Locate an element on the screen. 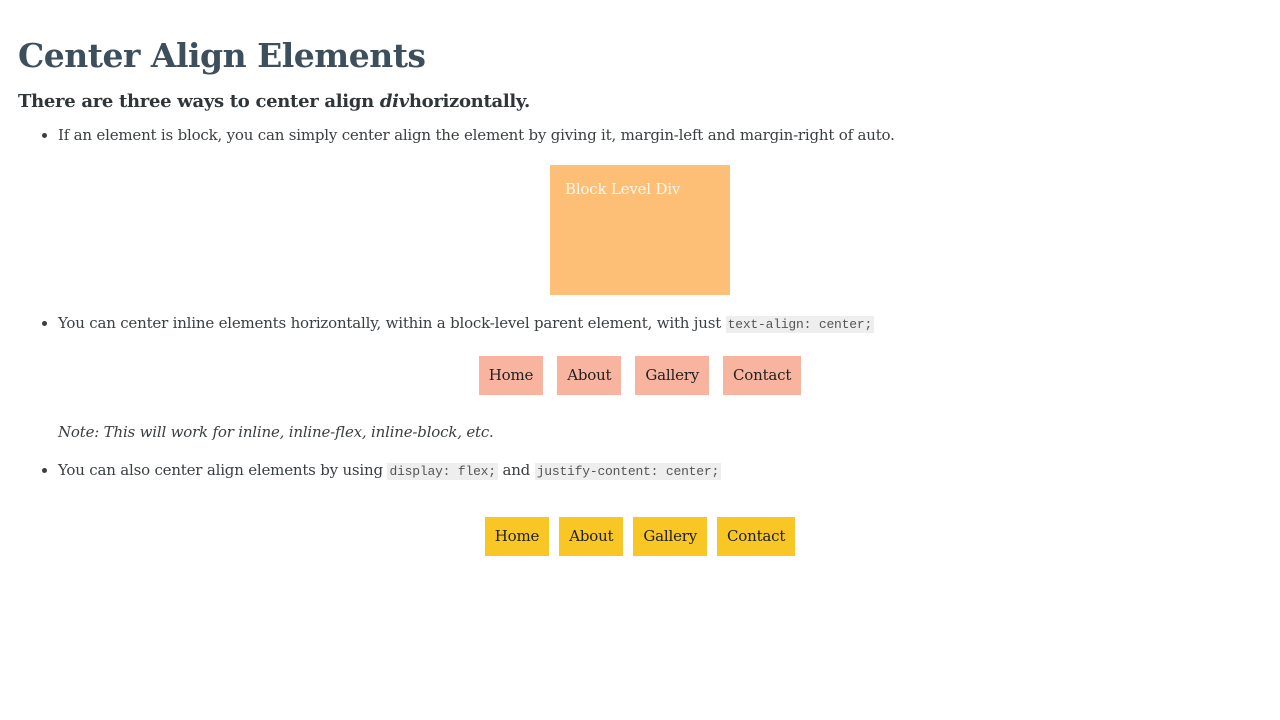 The image size is (1280, 720). inline-nav-gallery-link: Gallery is located at coordinates (672, 375).